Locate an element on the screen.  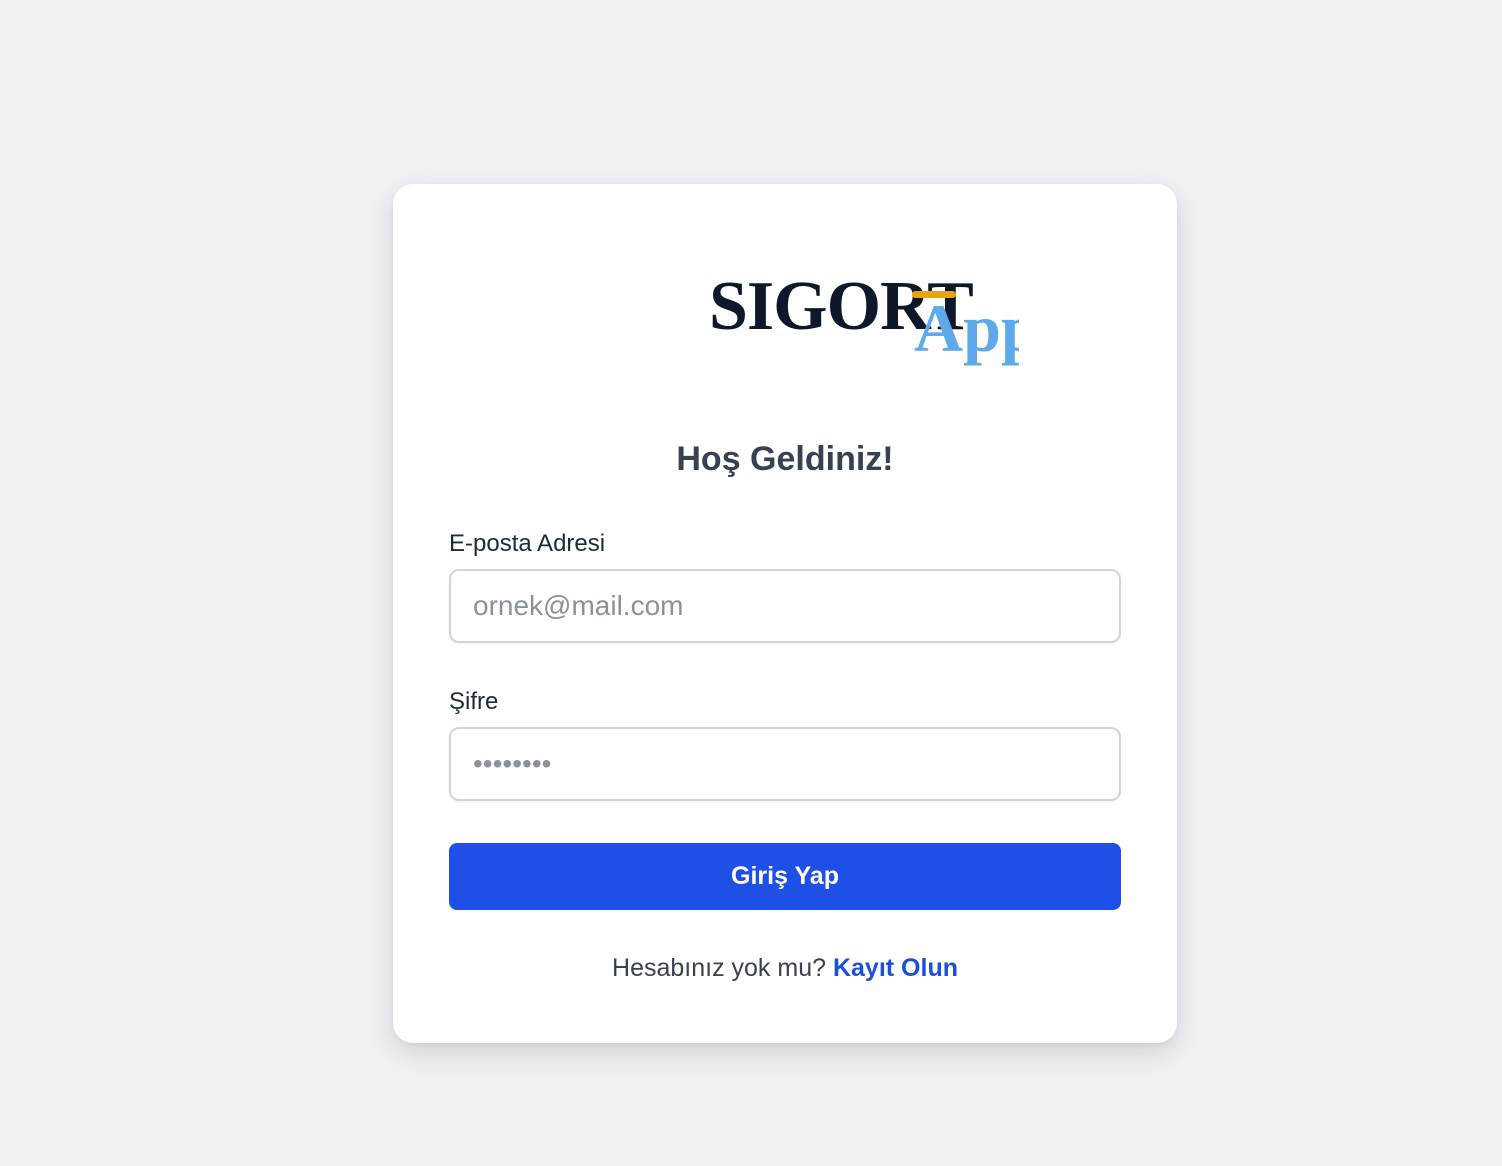
email-label: E-posta Adresi is located at coordinates (527, 543).